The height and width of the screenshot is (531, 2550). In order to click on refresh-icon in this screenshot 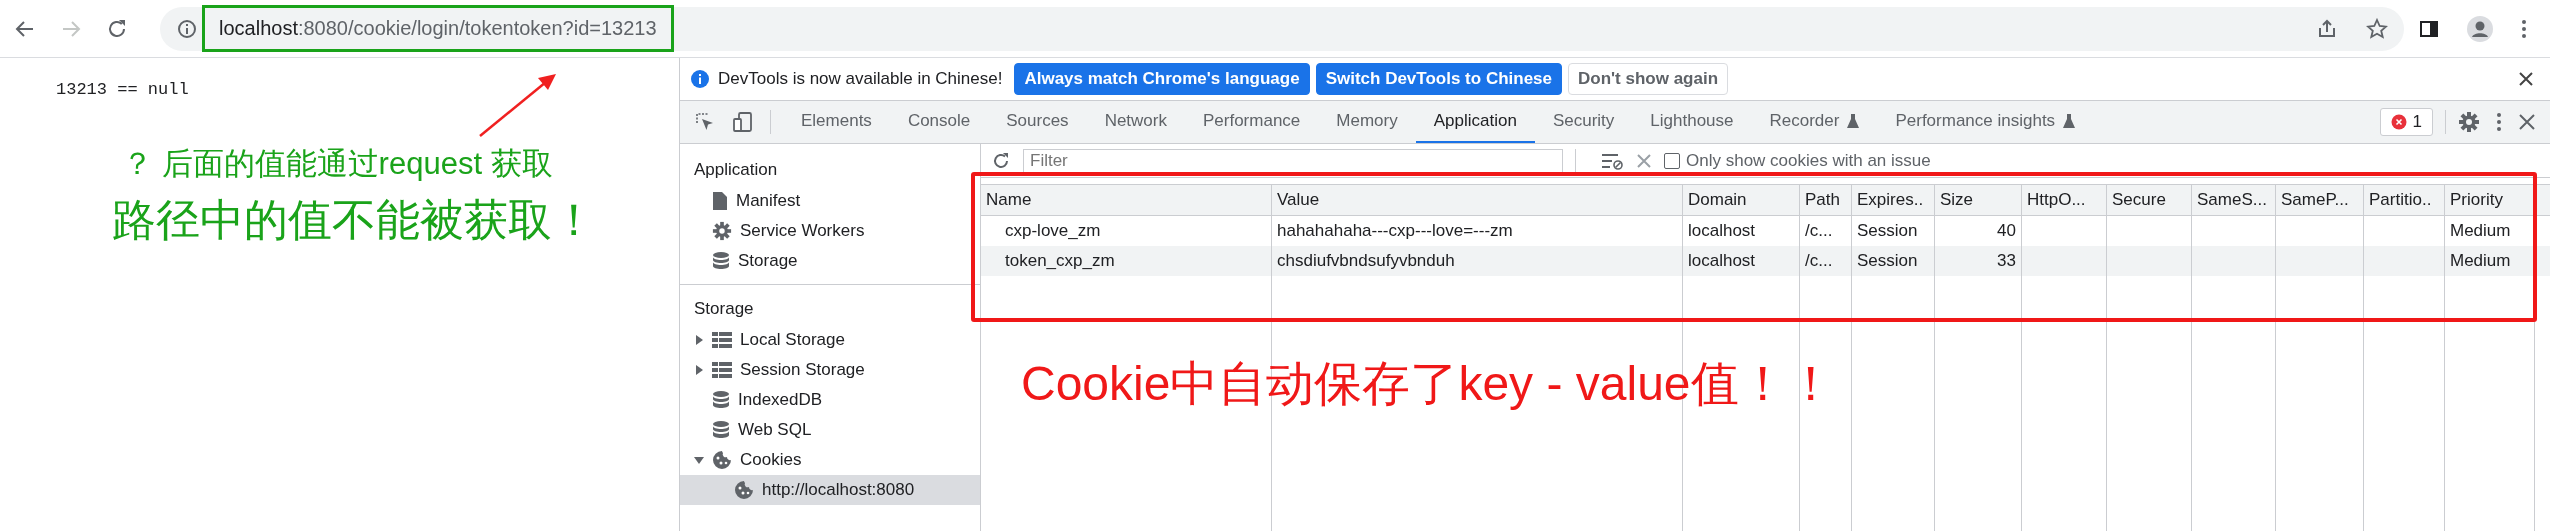, I will do `click(1001, 160)`.